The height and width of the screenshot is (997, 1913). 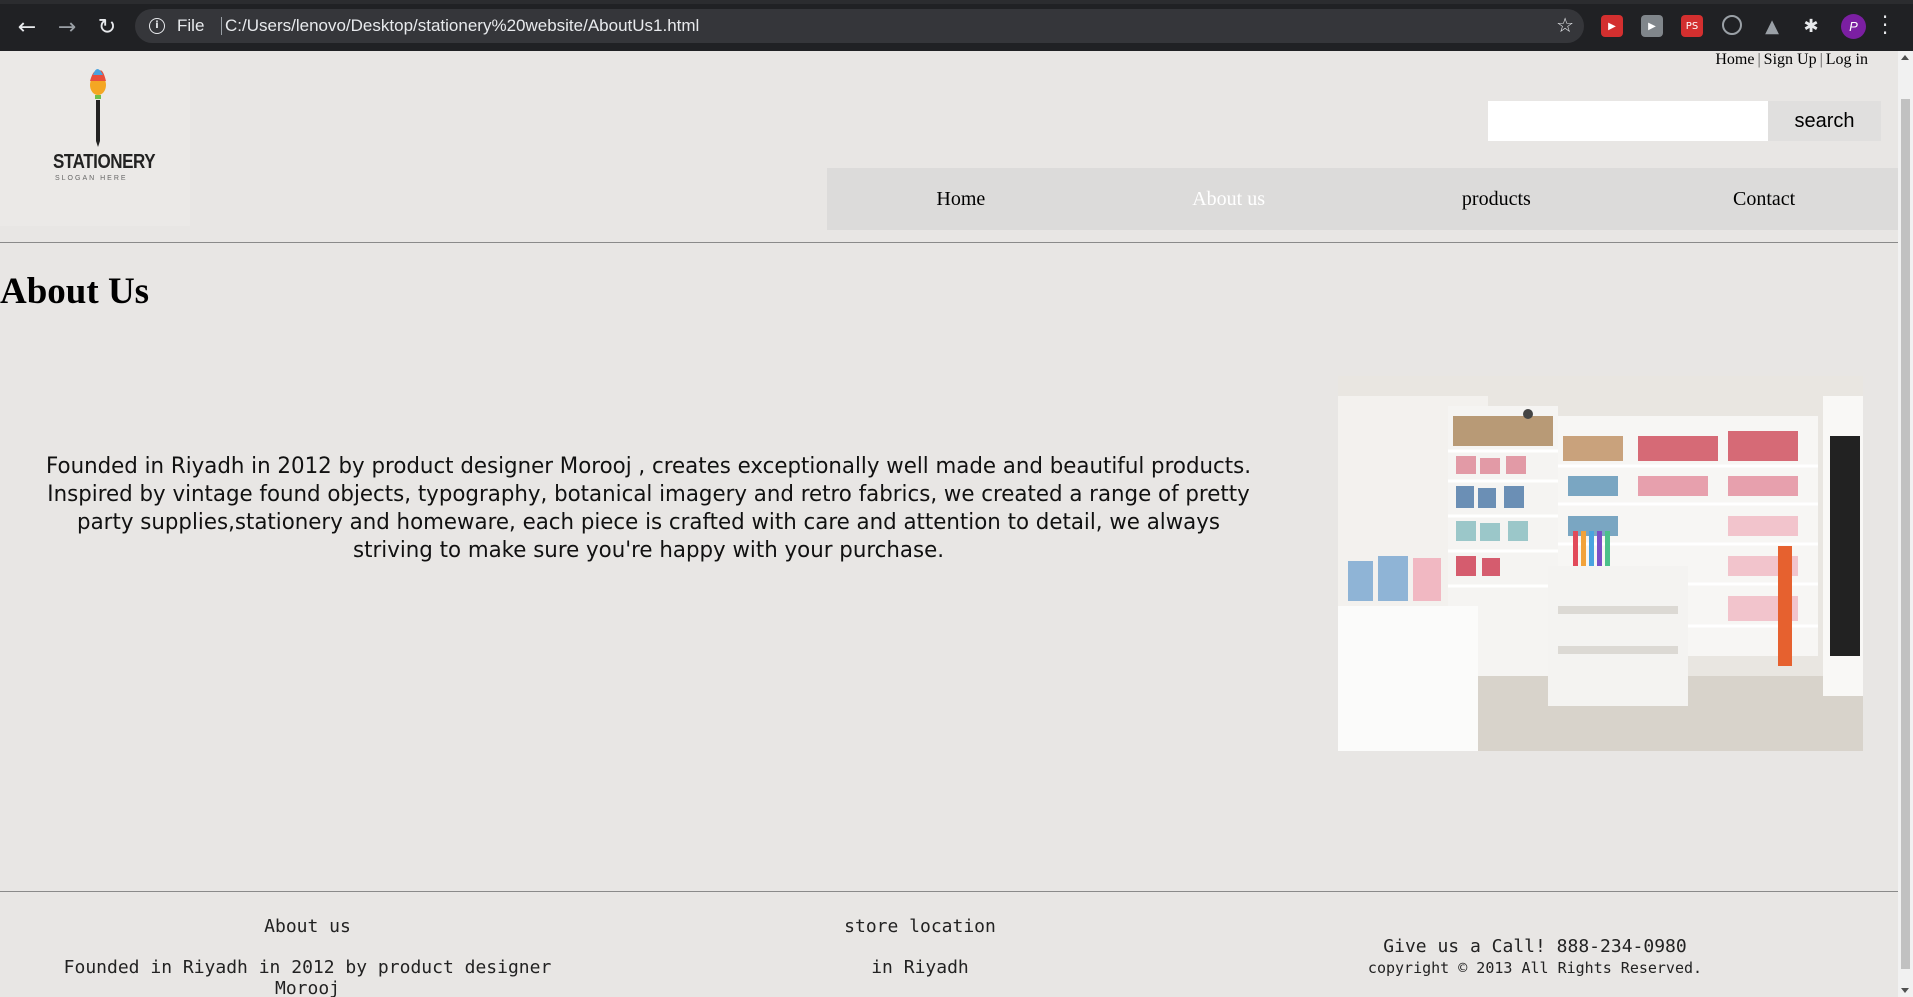 What do you see at coordinates (67, 27) in the screenshot?
I see `forward-arrow-icon: →` at bounding box center [67, 27].